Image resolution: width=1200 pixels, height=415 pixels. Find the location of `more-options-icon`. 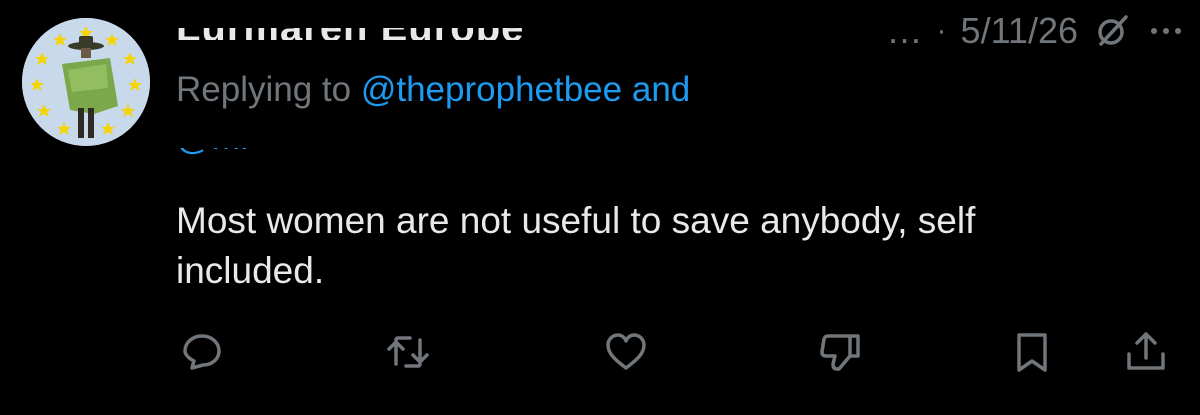

more-options-icon is located at coordinates (1166, 31).